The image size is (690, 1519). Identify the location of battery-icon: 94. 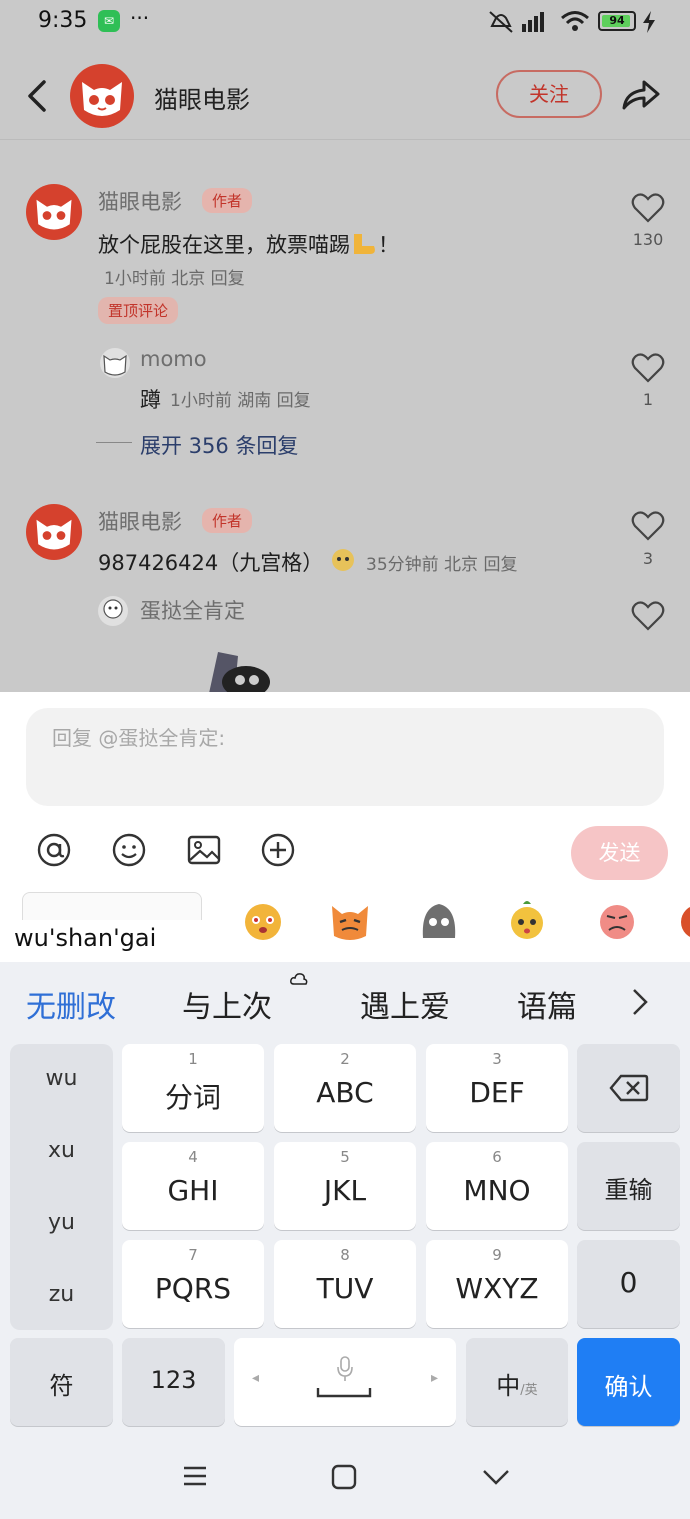
(617, 21).